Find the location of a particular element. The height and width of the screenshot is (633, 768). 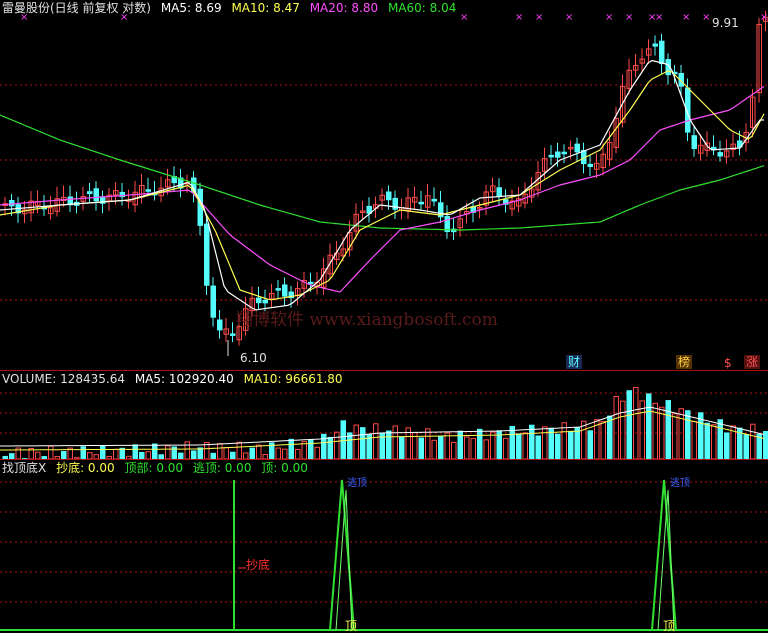

ding-marker-label-1: 顶 is located at coordinates (351, 626).